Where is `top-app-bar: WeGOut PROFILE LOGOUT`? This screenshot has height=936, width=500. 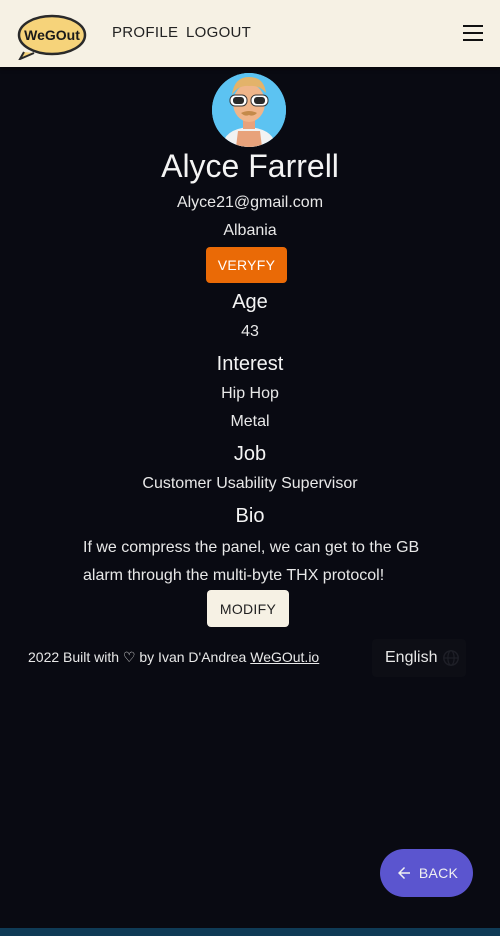 top-app-bar: WeGOut PROFILE LOGOUT is located at coordinates (250, 33).